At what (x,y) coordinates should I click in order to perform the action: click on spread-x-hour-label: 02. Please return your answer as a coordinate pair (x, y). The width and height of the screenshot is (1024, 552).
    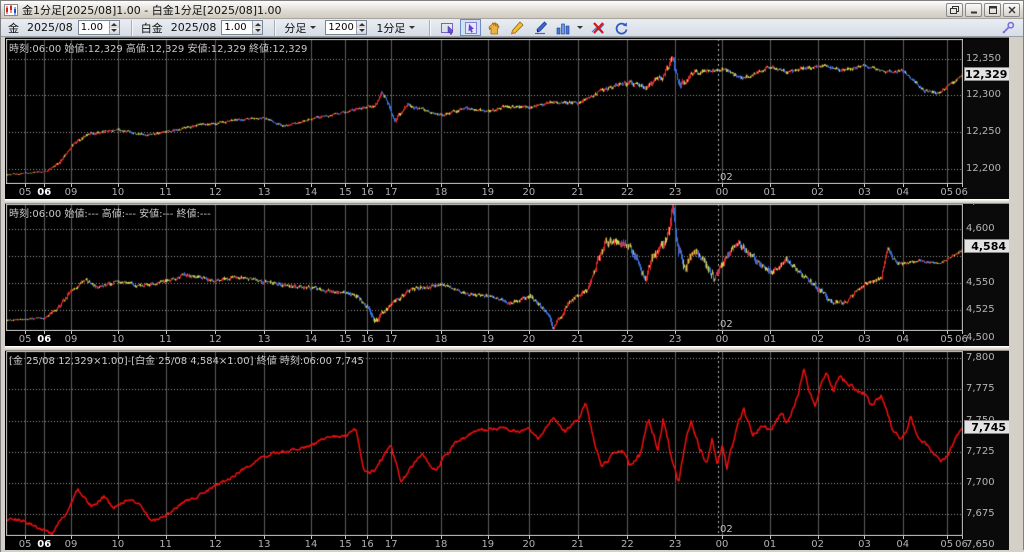
    Looking at the image, I should click on (818, 544).